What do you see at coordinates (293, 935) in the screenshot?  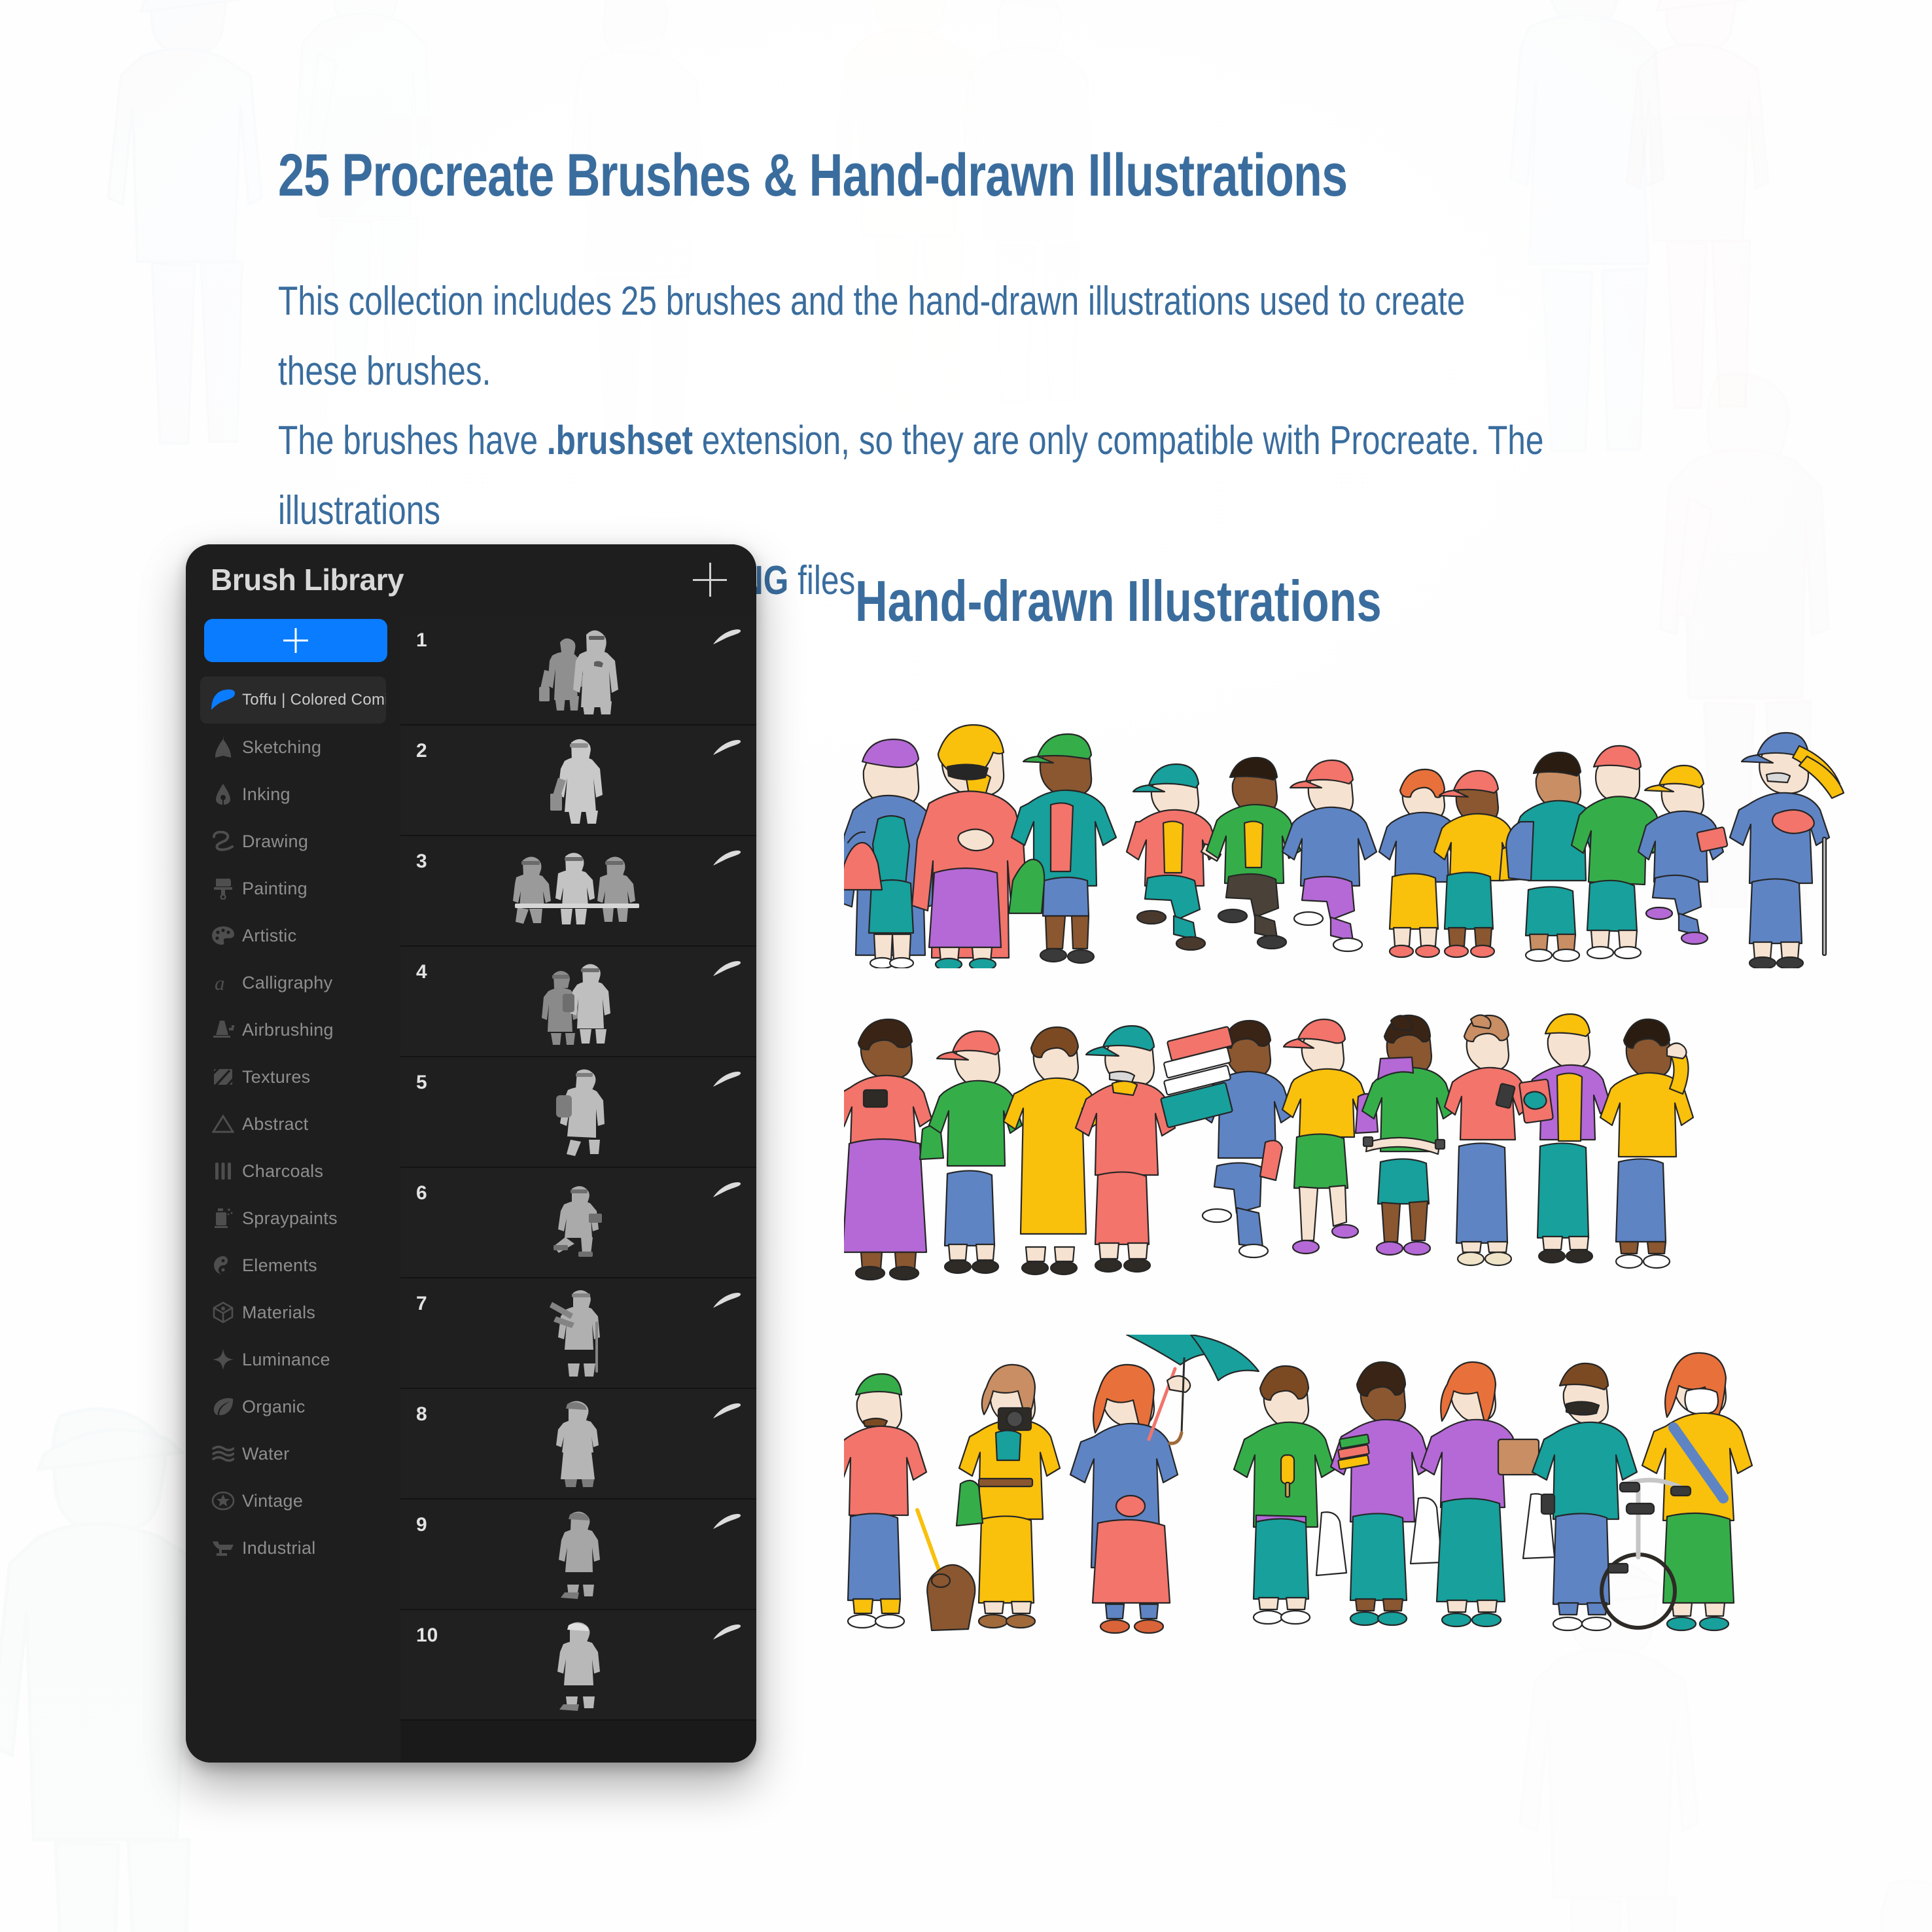 I see `sidebar-item-artistic: Artistic` at bounding box center [293, 935].